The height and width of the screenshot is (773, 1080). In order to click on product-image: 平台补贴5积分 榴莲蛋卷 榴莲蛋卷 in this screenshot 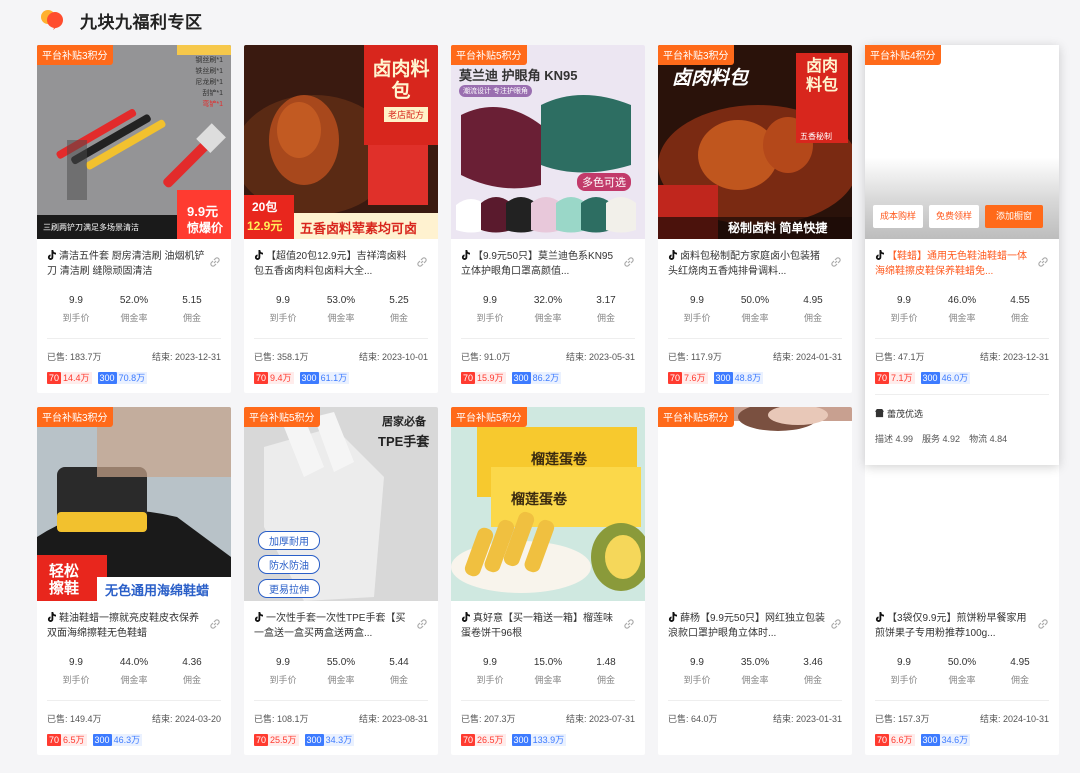, I will do `click(548, 504)`.